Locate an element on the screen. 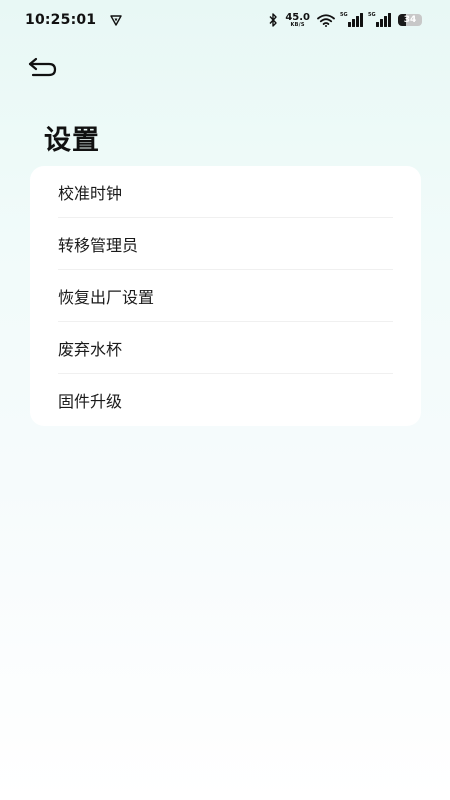 Image resolution: width=450 pixels, height=800 pixels. settings-item-discard-cup: 废弃水杯 is located at coordinates (225, 348).